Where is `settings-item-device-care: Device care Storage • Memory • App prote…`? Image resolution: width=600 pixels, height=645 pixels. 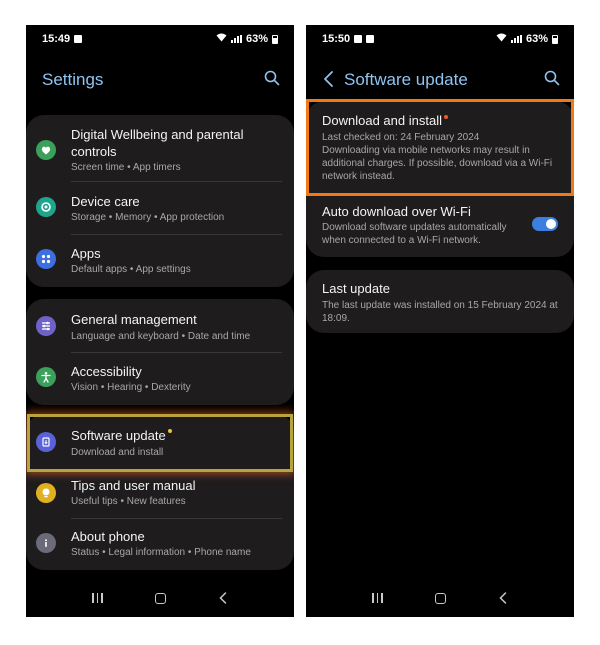
settings-item-device-care: Device care Storage • Memory • App prote… is located at coordinates (160, 209).